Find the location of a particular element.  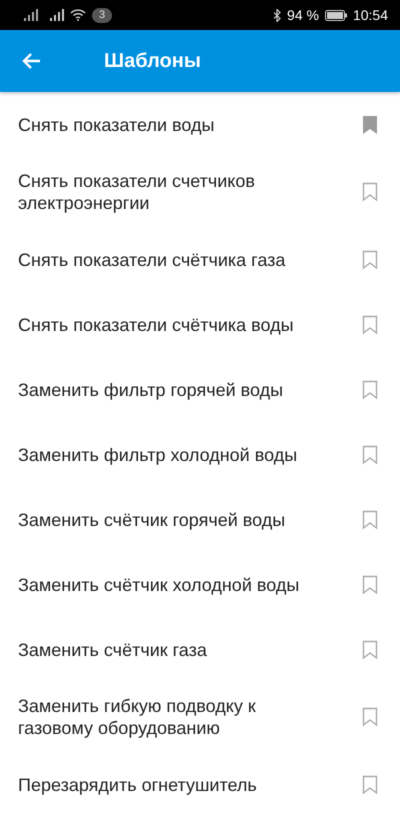

template-title: Снять показатели воды is located at coordinates (117, 125).